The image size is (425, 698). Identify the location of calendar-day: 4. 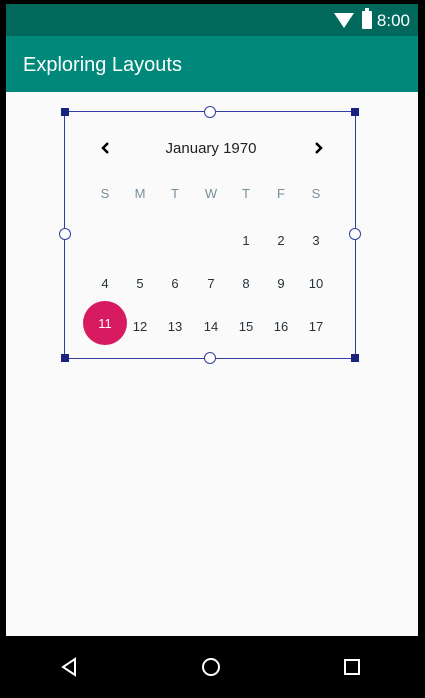
(105, 284).